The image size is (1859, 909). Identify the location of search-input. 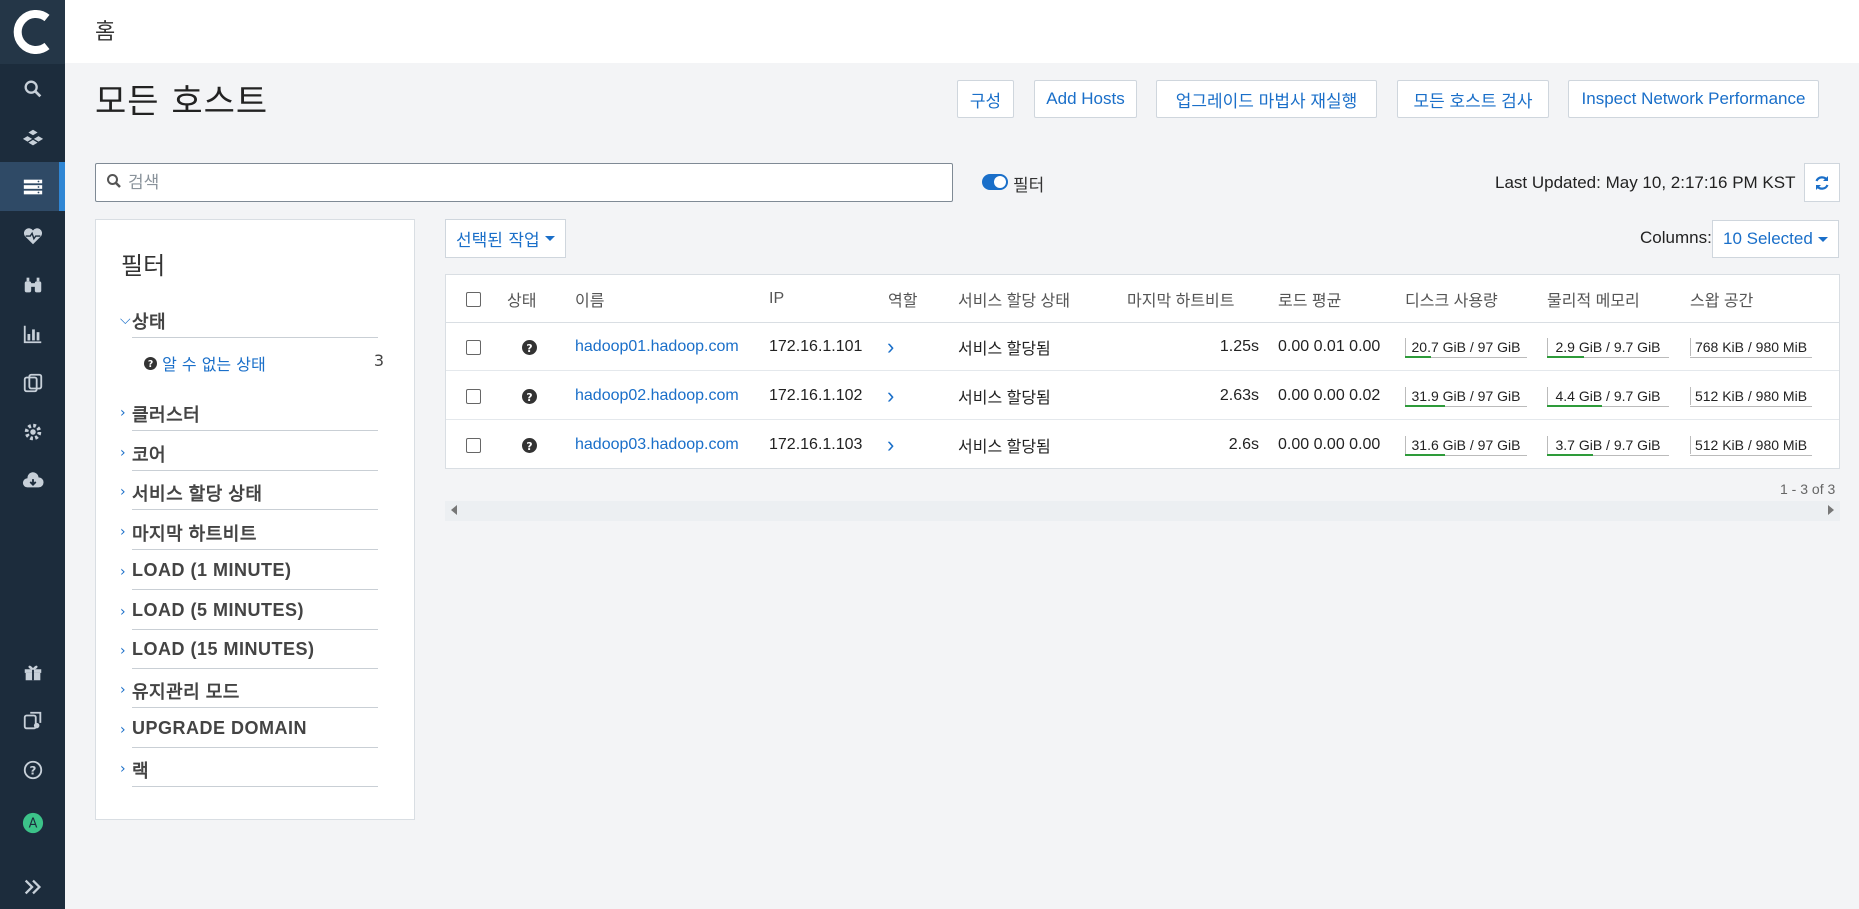
(540, 182).